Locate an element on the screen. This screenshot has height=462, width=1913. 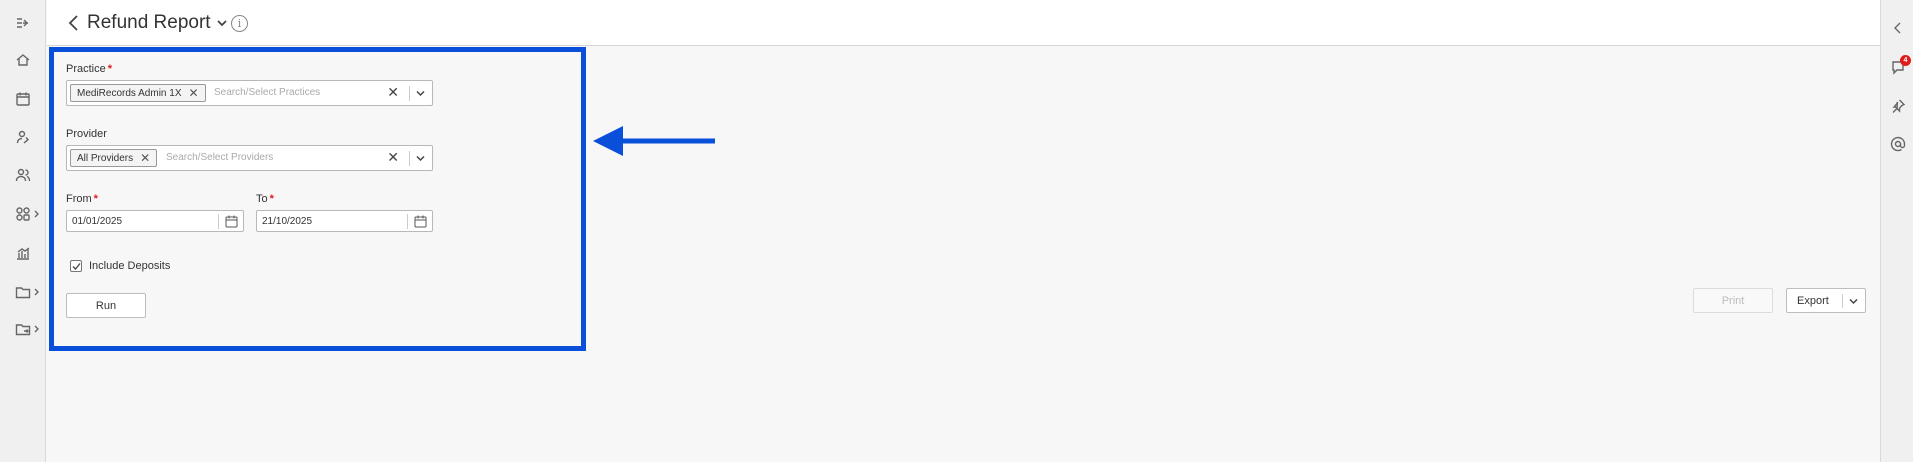
nav-home is located at coordinates (23, 60).